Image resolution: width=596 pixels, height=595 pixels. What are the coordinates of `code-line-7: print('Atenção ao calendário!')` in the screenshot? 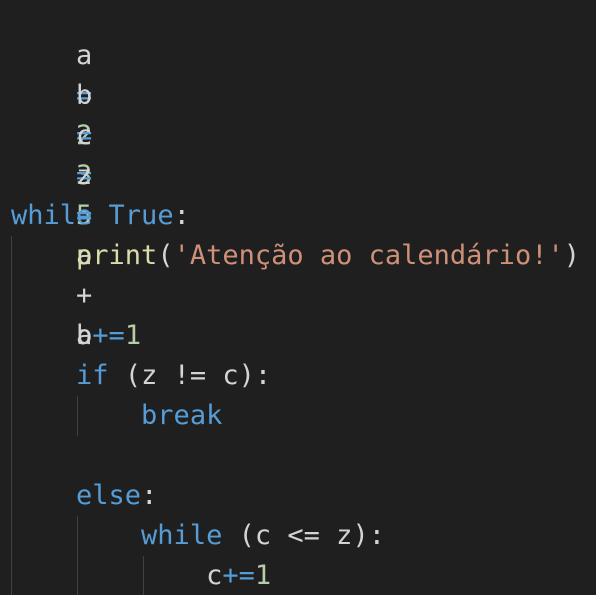 It's located at (295, 256).